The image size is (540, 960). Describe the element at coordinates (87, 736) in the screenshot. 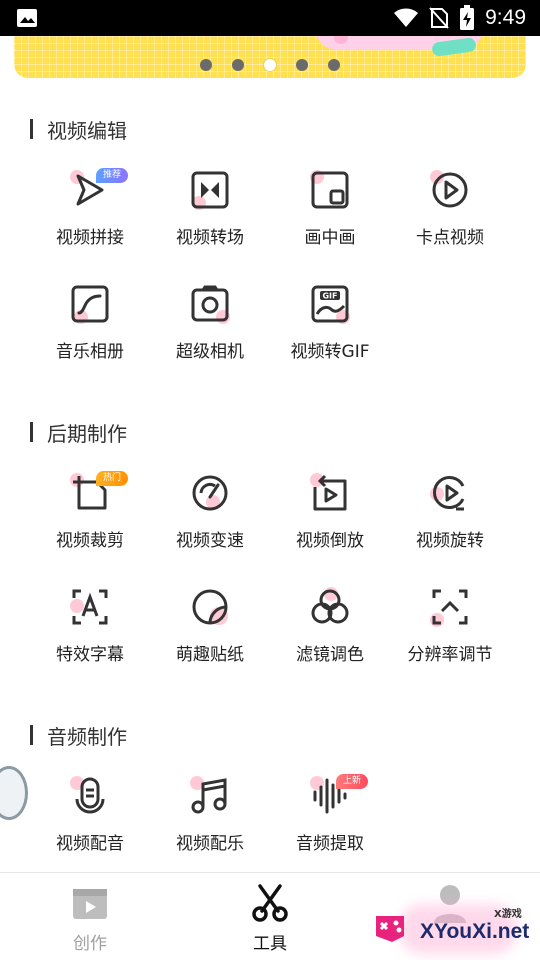

I see `section-title-text: 音频制作` at that location.